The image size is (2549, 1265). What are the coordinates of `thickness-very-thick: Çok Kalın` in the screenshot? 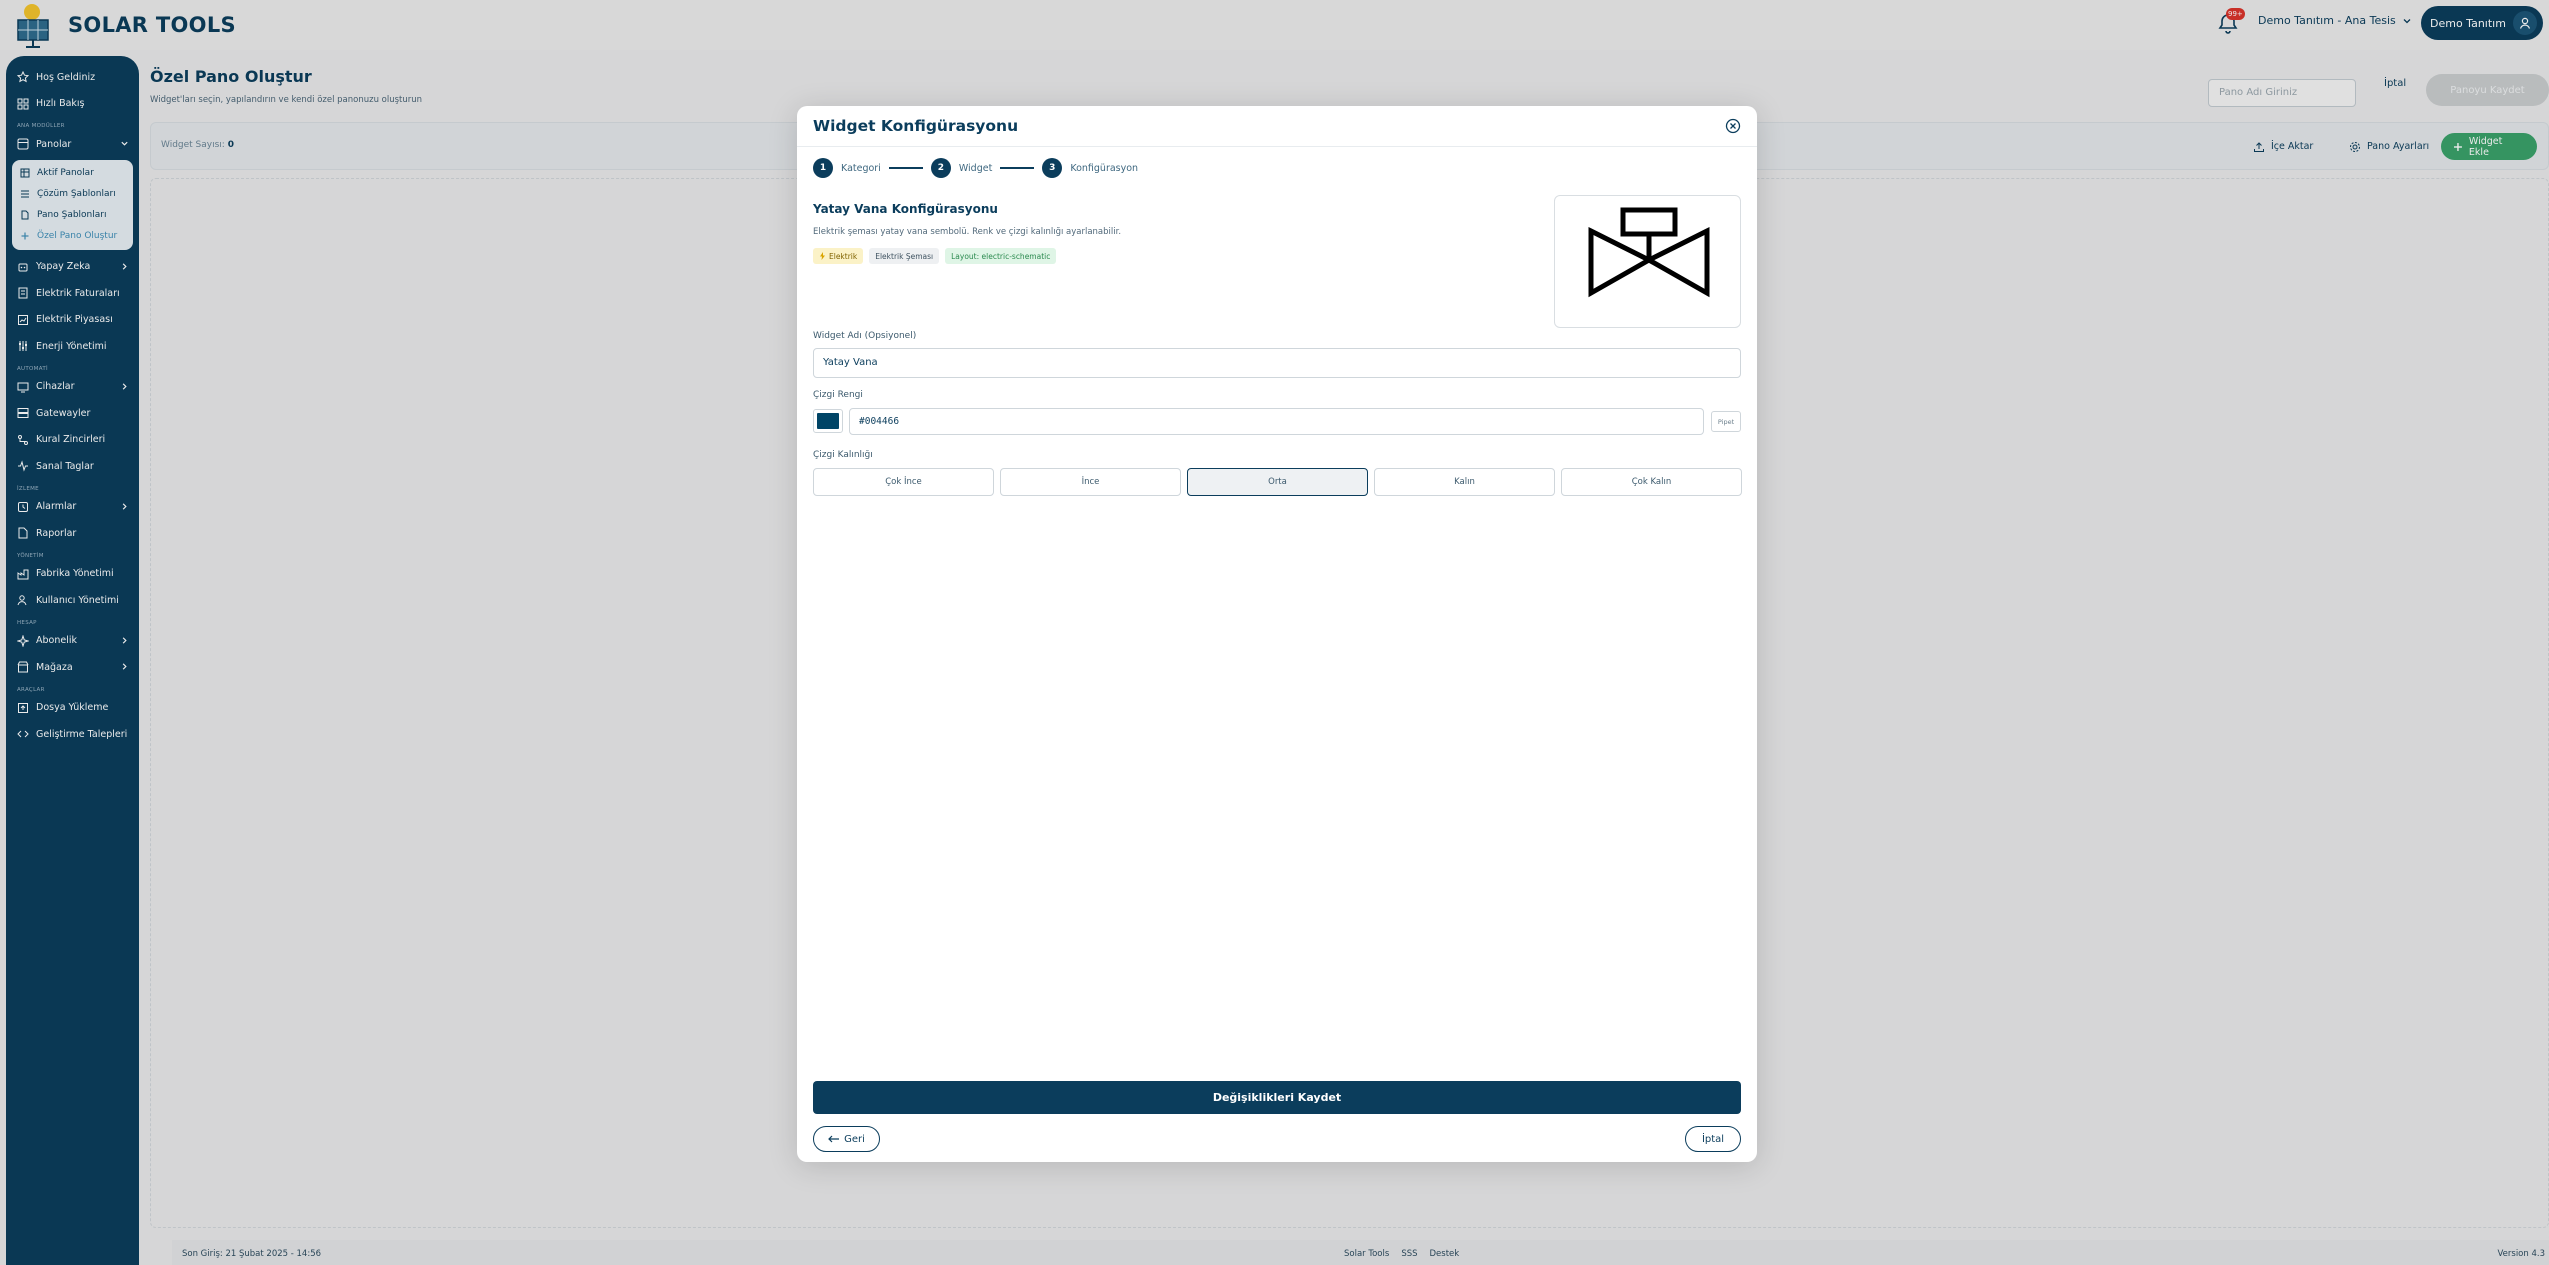 It's located at (1651, 482).